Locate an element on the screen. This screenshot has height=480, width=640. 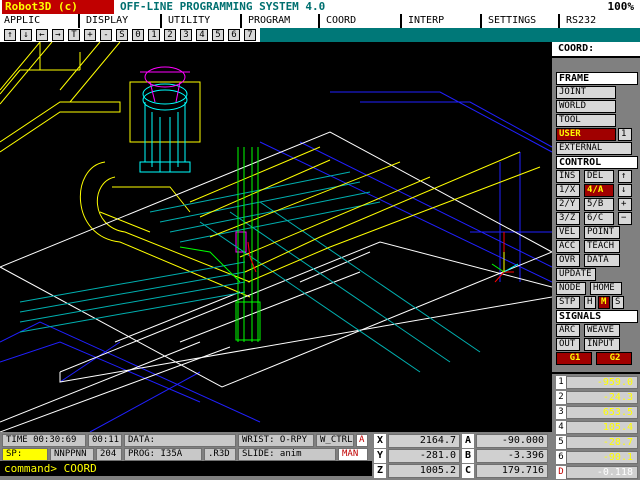
y-label: Y is located at coordinates (380, 456).